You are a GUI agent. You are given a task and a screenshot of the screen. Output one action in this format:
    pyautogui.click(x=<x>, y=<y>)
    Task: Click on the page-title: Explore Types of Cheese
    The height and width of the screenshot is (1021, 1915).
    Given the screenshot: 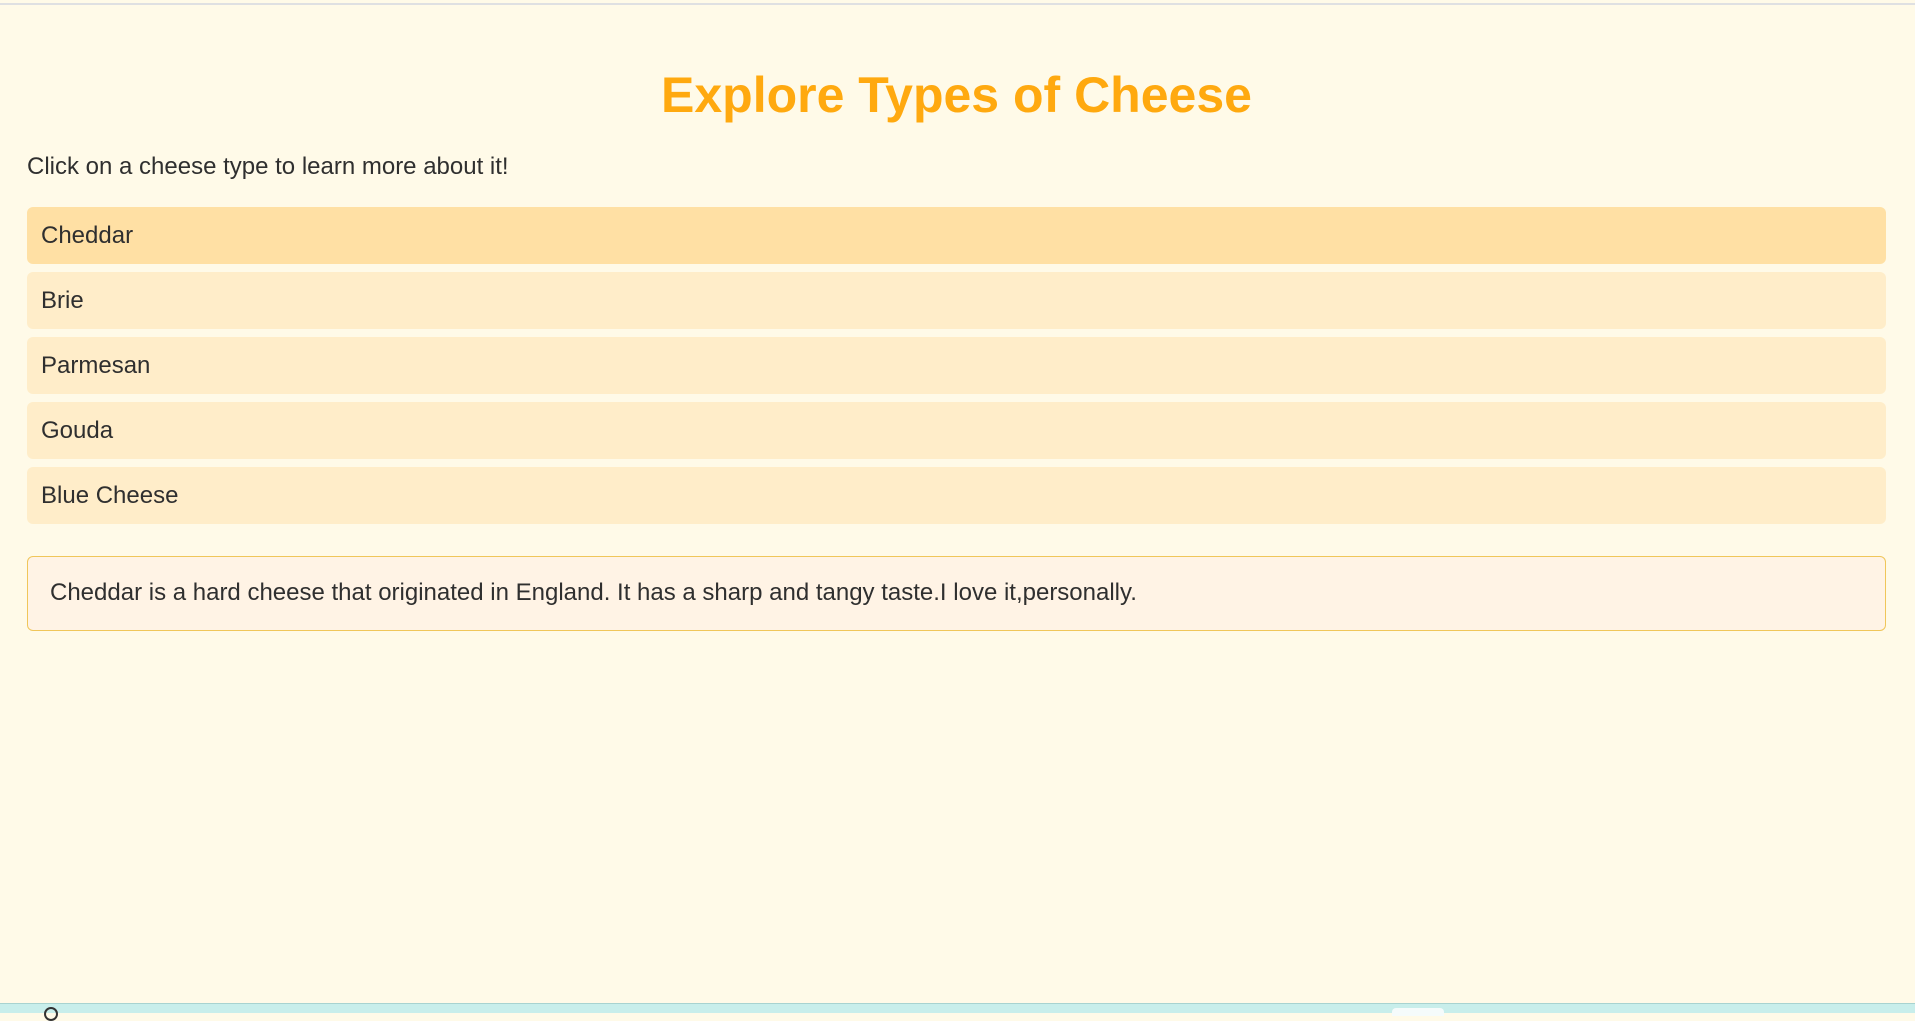 What is the action you would take?
    pyautogui.click(x=956, y=95)
    